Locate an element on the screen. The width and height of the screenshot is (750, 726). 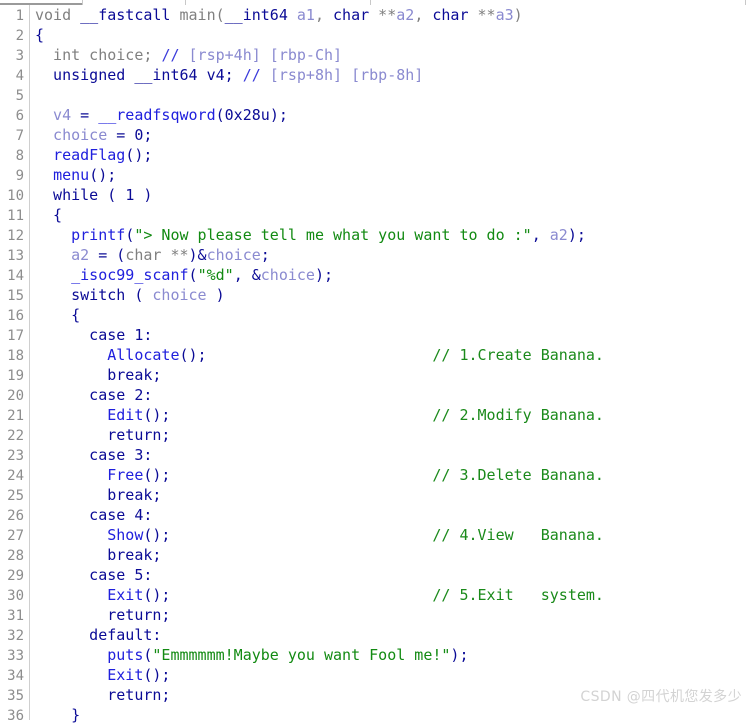
code-line: 19 break; is located at coordinates (375, 375).